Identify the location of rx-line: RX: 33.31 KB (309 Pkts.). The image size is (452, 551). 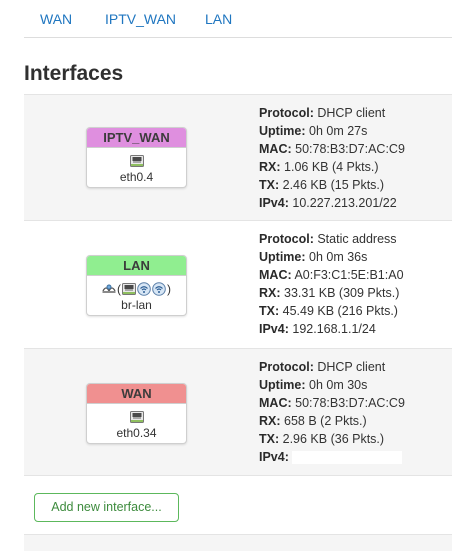
(331, 293).